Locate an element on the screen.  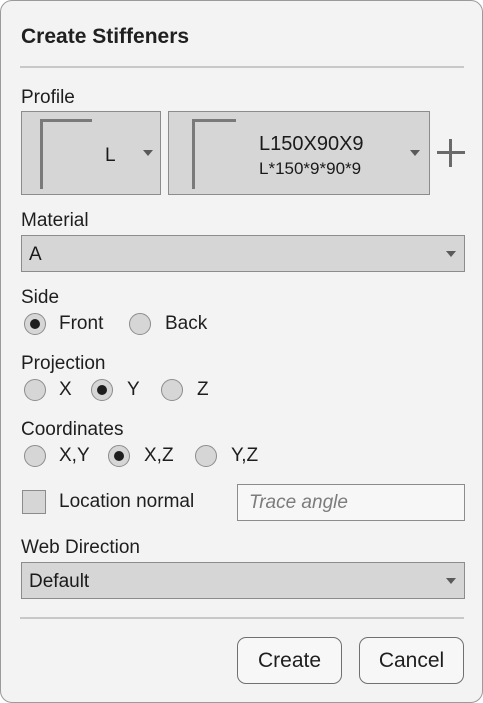
projection-y-label: Y is located at coordinates (133, 389).